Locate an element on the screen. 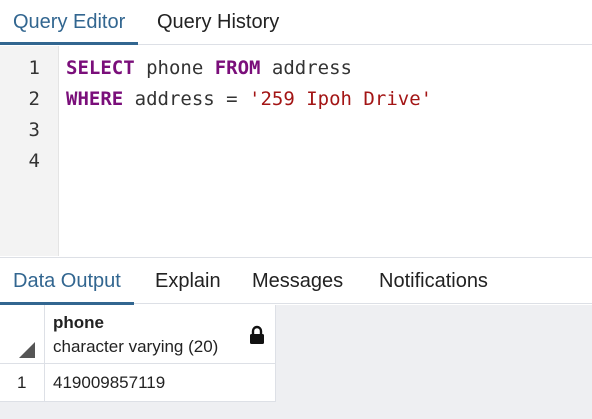  column-header-phone: phone character varying (20) is located at coordinates (160, 334).